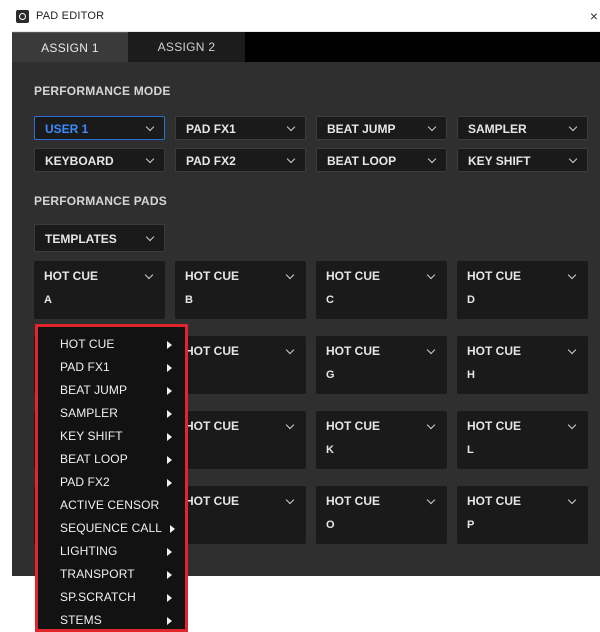 This screenshot has width=600, height=632. I want to click on pad-d: HOT CUE D, so click(522, 290).